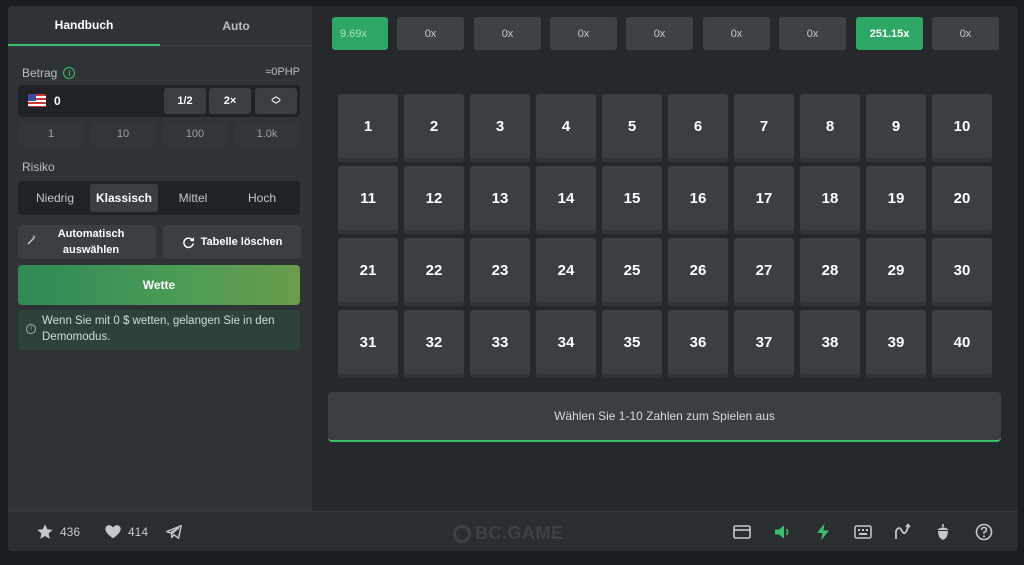 The image size is (1024, 565). What do you see at coordinates (434, 126) in the screenshot?
I see `number-cell: 2` at bounding box center [434, 126].